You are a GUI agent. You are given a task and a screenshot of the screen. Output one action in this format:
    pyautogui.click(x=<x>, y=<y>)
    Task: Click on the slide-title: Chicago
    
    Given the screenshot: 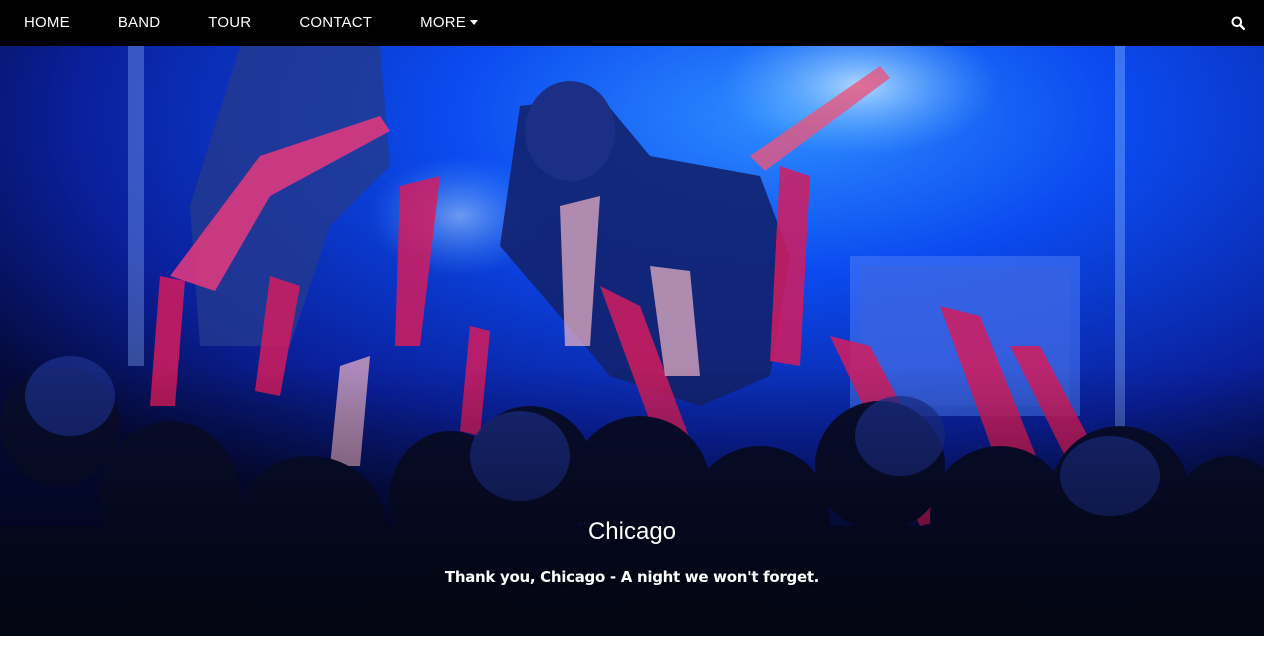 What is the action you would take?
    pyautogui.click(x=632, y=531)
    